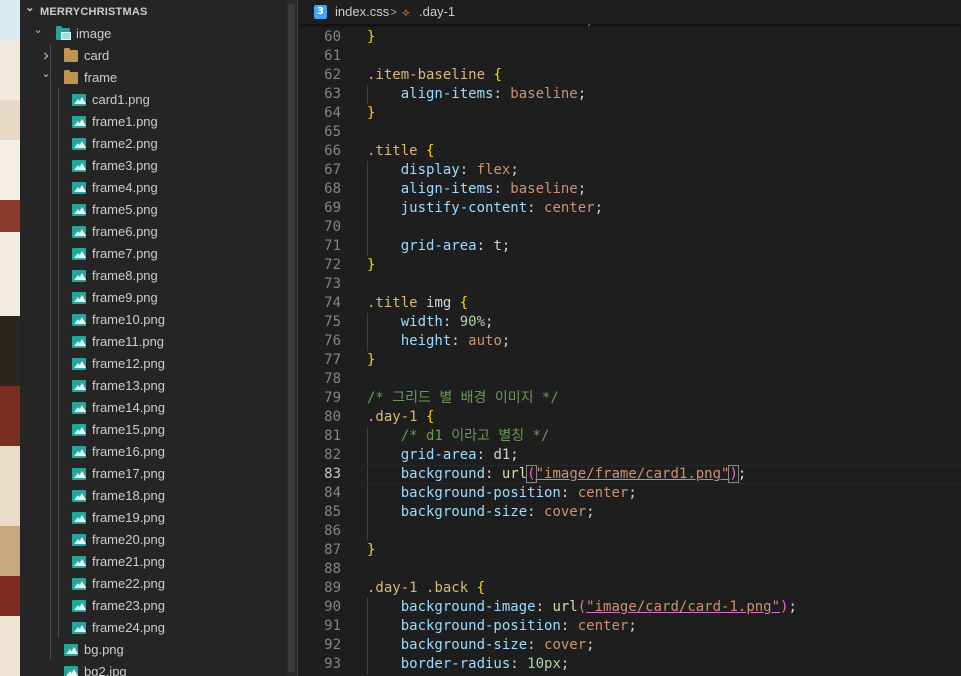 This screenshot has height=676, width=961. What do you see at coordinates (153, 276) in the screenshot?
I see `explorer-item: frame8.png` at bounding box center [153, 276].